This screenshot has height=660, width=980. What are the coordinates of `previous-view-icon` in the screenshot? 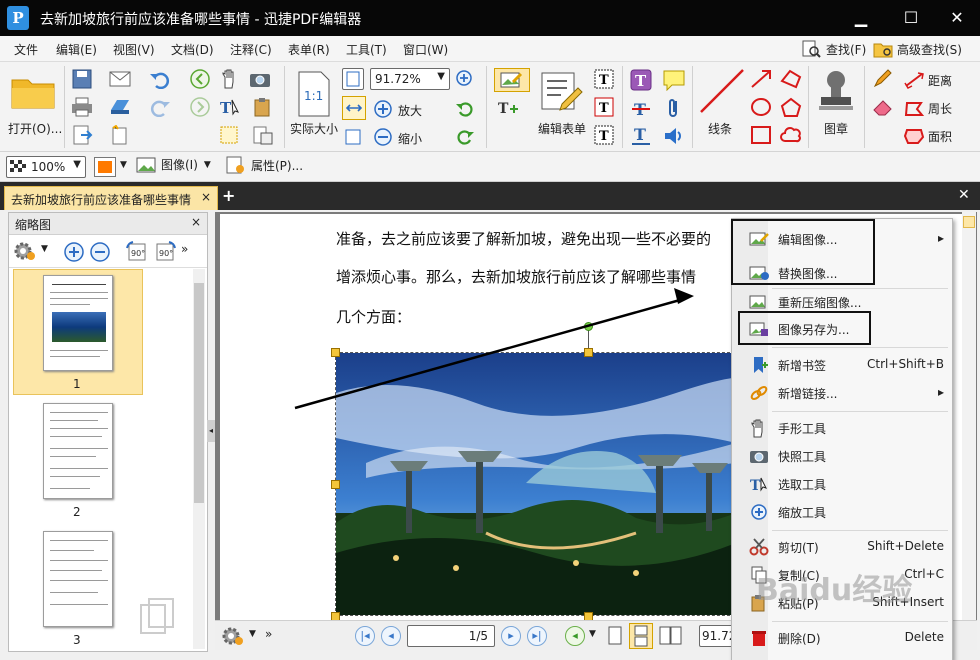 It's located at (200, 79).